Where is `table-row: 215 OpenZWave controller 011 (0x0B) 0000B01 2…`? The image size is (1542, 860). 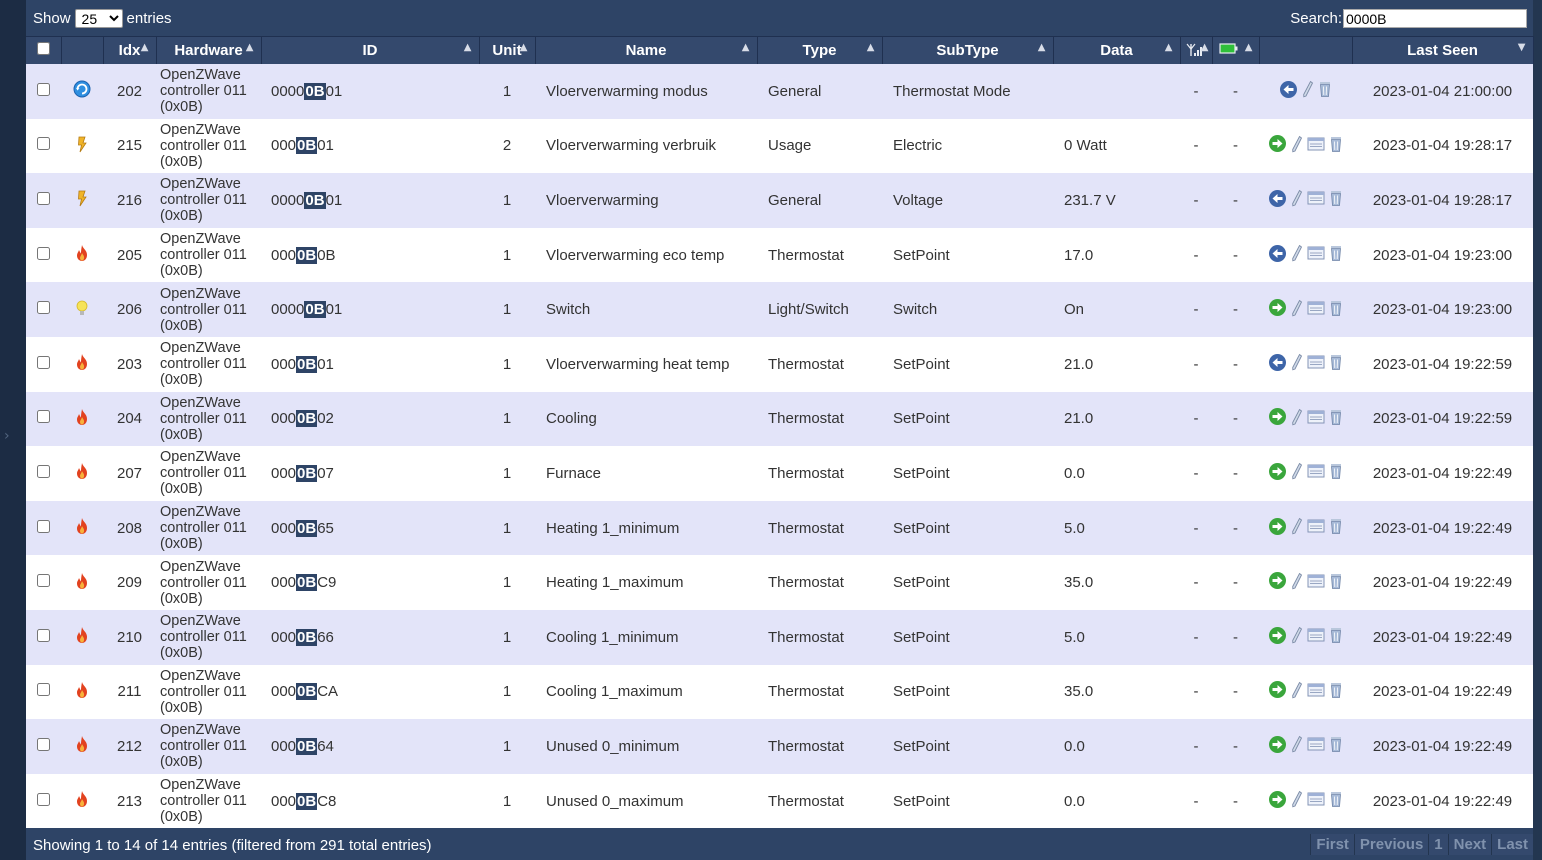
table-row: 215 OpenZWave controller 011 (0x0B) 0000B01 2… is located at coordinates (779, 146).